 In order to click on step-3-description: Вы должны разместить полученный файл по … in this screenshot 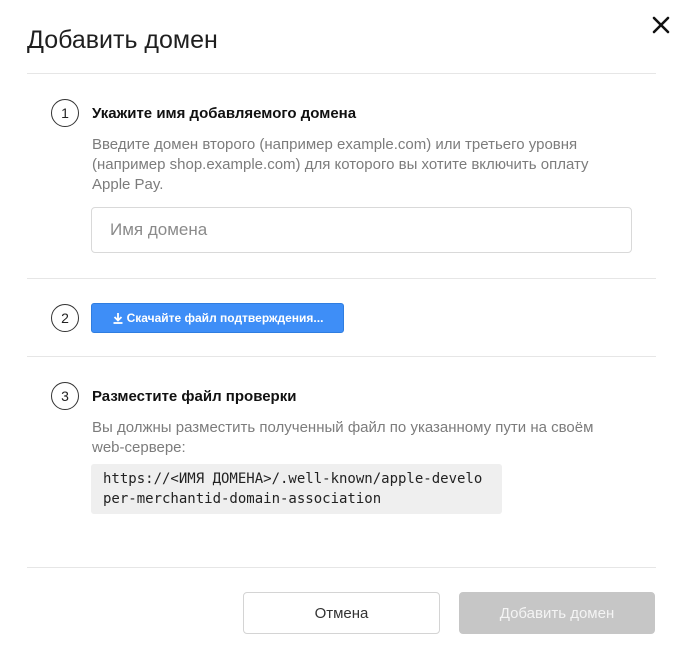, I will do `click(343, 437)`.